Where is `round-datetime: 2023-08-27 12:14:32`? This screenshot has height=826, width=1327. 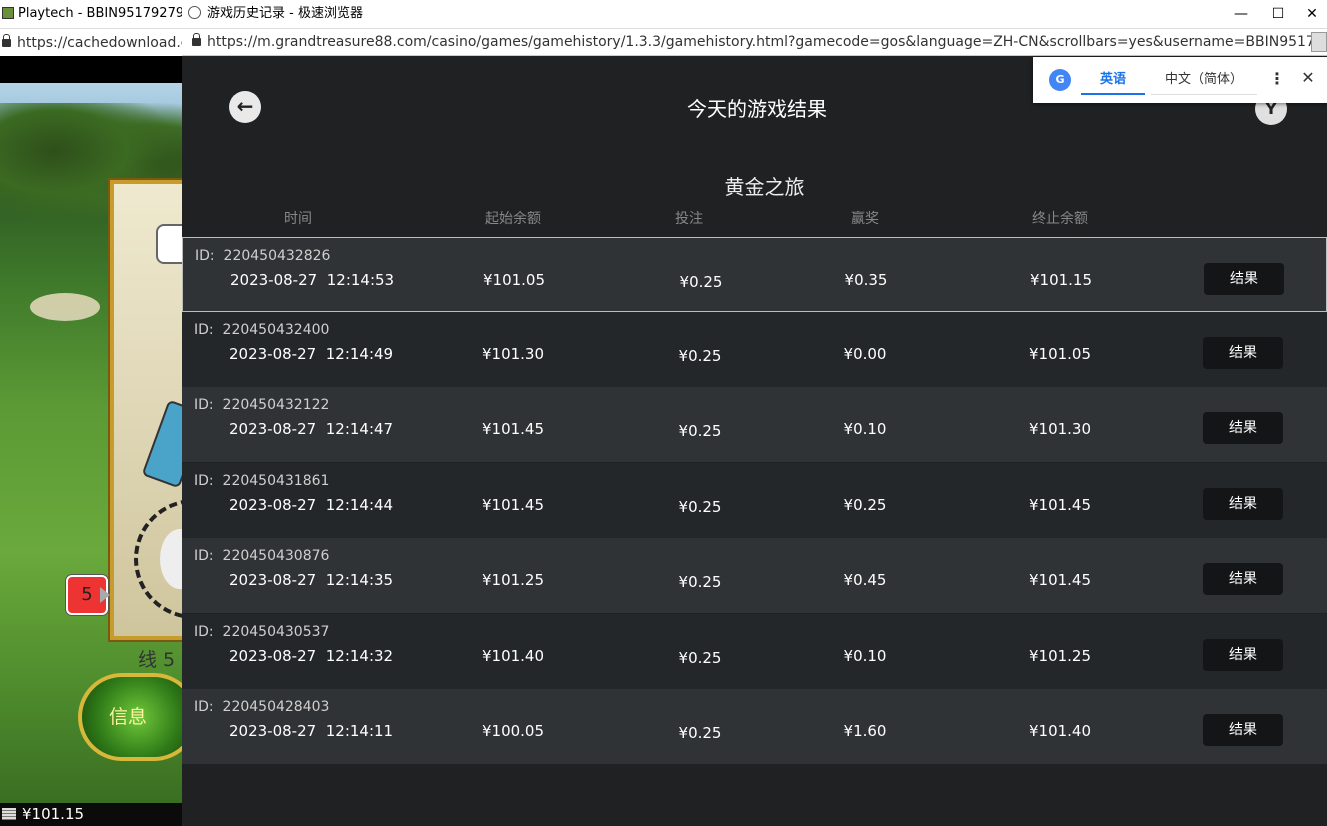 round-datetime: 2023-08-27 12:14:32 is located at coordinates (311, 656).